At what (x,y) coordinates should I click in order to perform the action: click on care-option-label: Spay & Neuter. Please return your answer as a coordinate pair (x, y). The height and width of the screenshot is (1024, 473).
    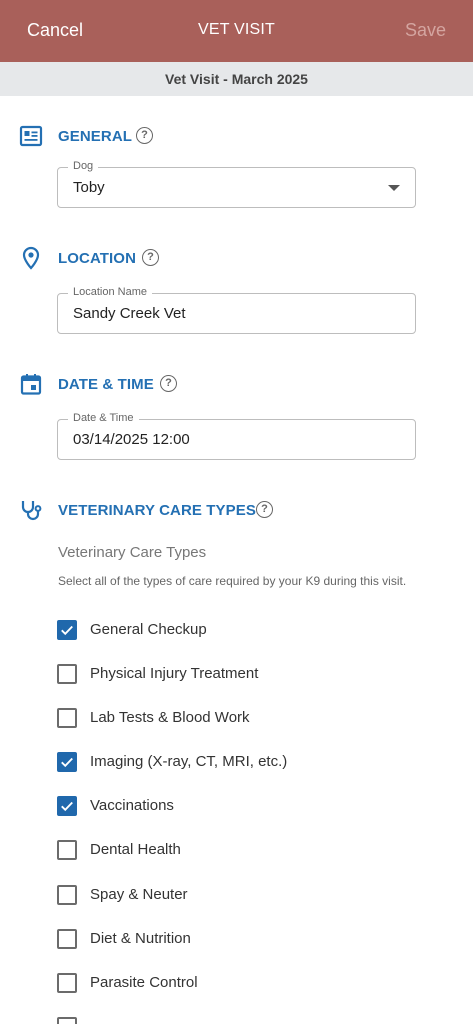
    Looking at the image, I should click on (139, 894).